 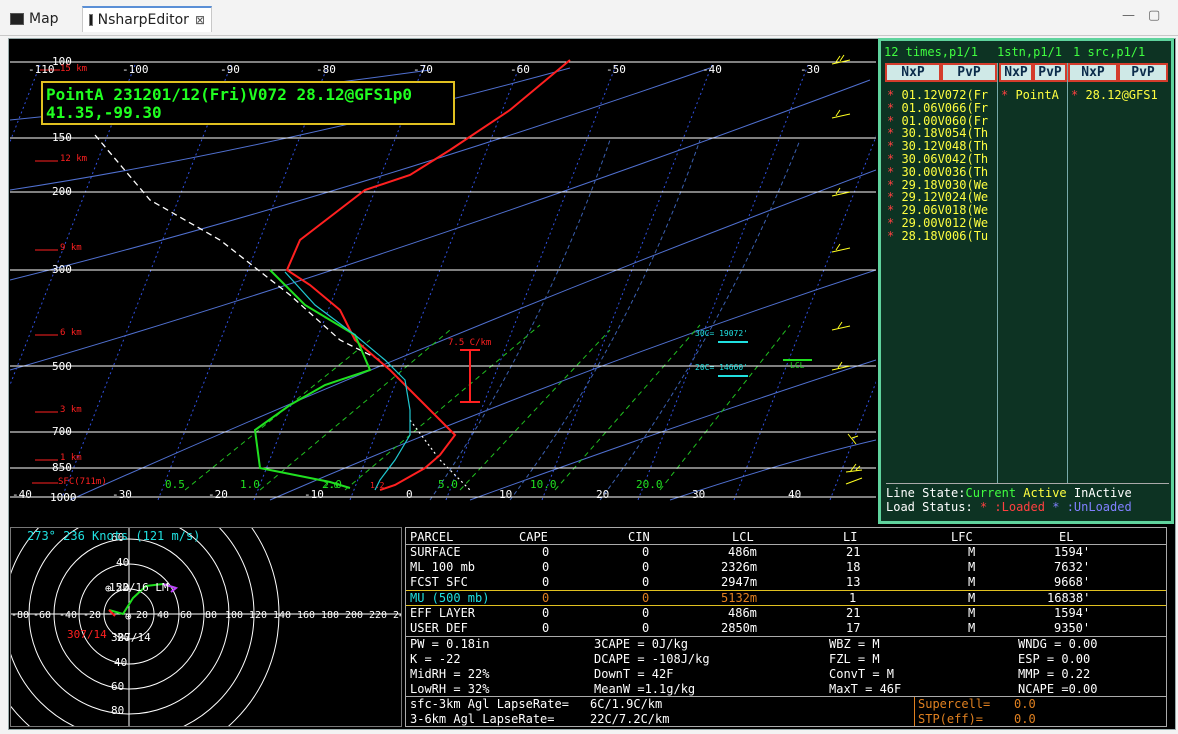 What do you see at coordinates (330, 615) in the screenshot?
I see `x-label: 180` at bounding box center [330, 615].